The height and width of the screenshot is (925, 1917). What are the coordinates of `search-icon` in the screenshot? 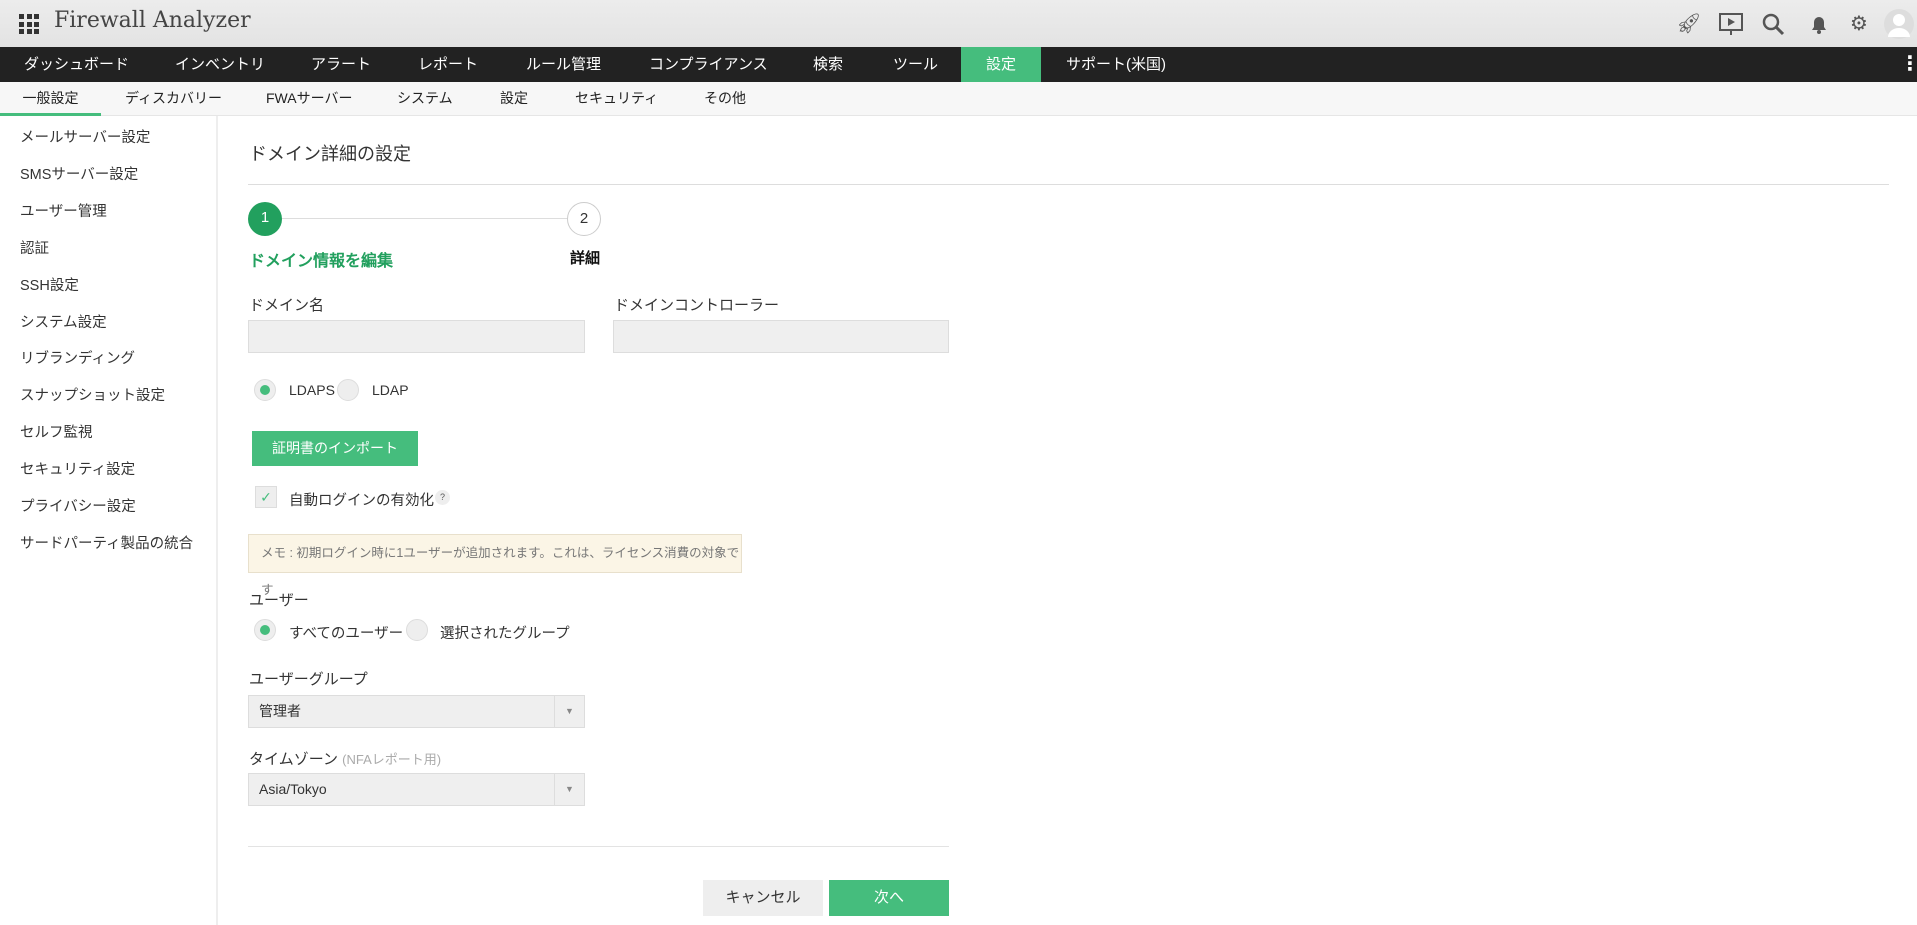 It's located at (1773, 24).